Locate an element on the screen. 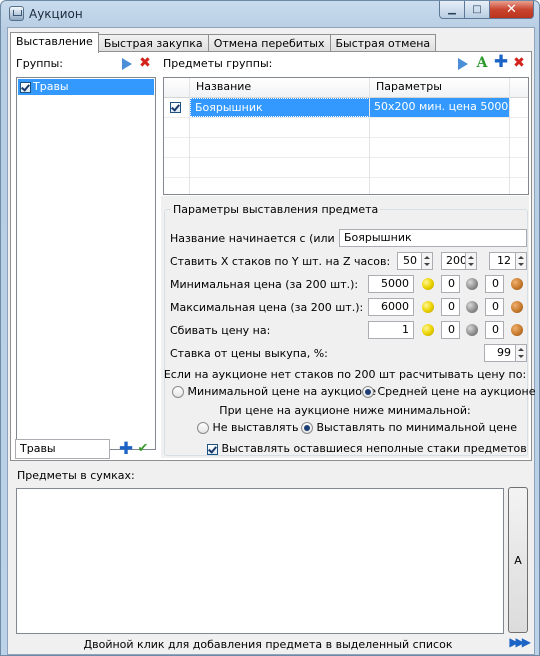 The width and height of the screenshot is (540, 656). groups-label: Группы: is located at coordinates (39, 63).